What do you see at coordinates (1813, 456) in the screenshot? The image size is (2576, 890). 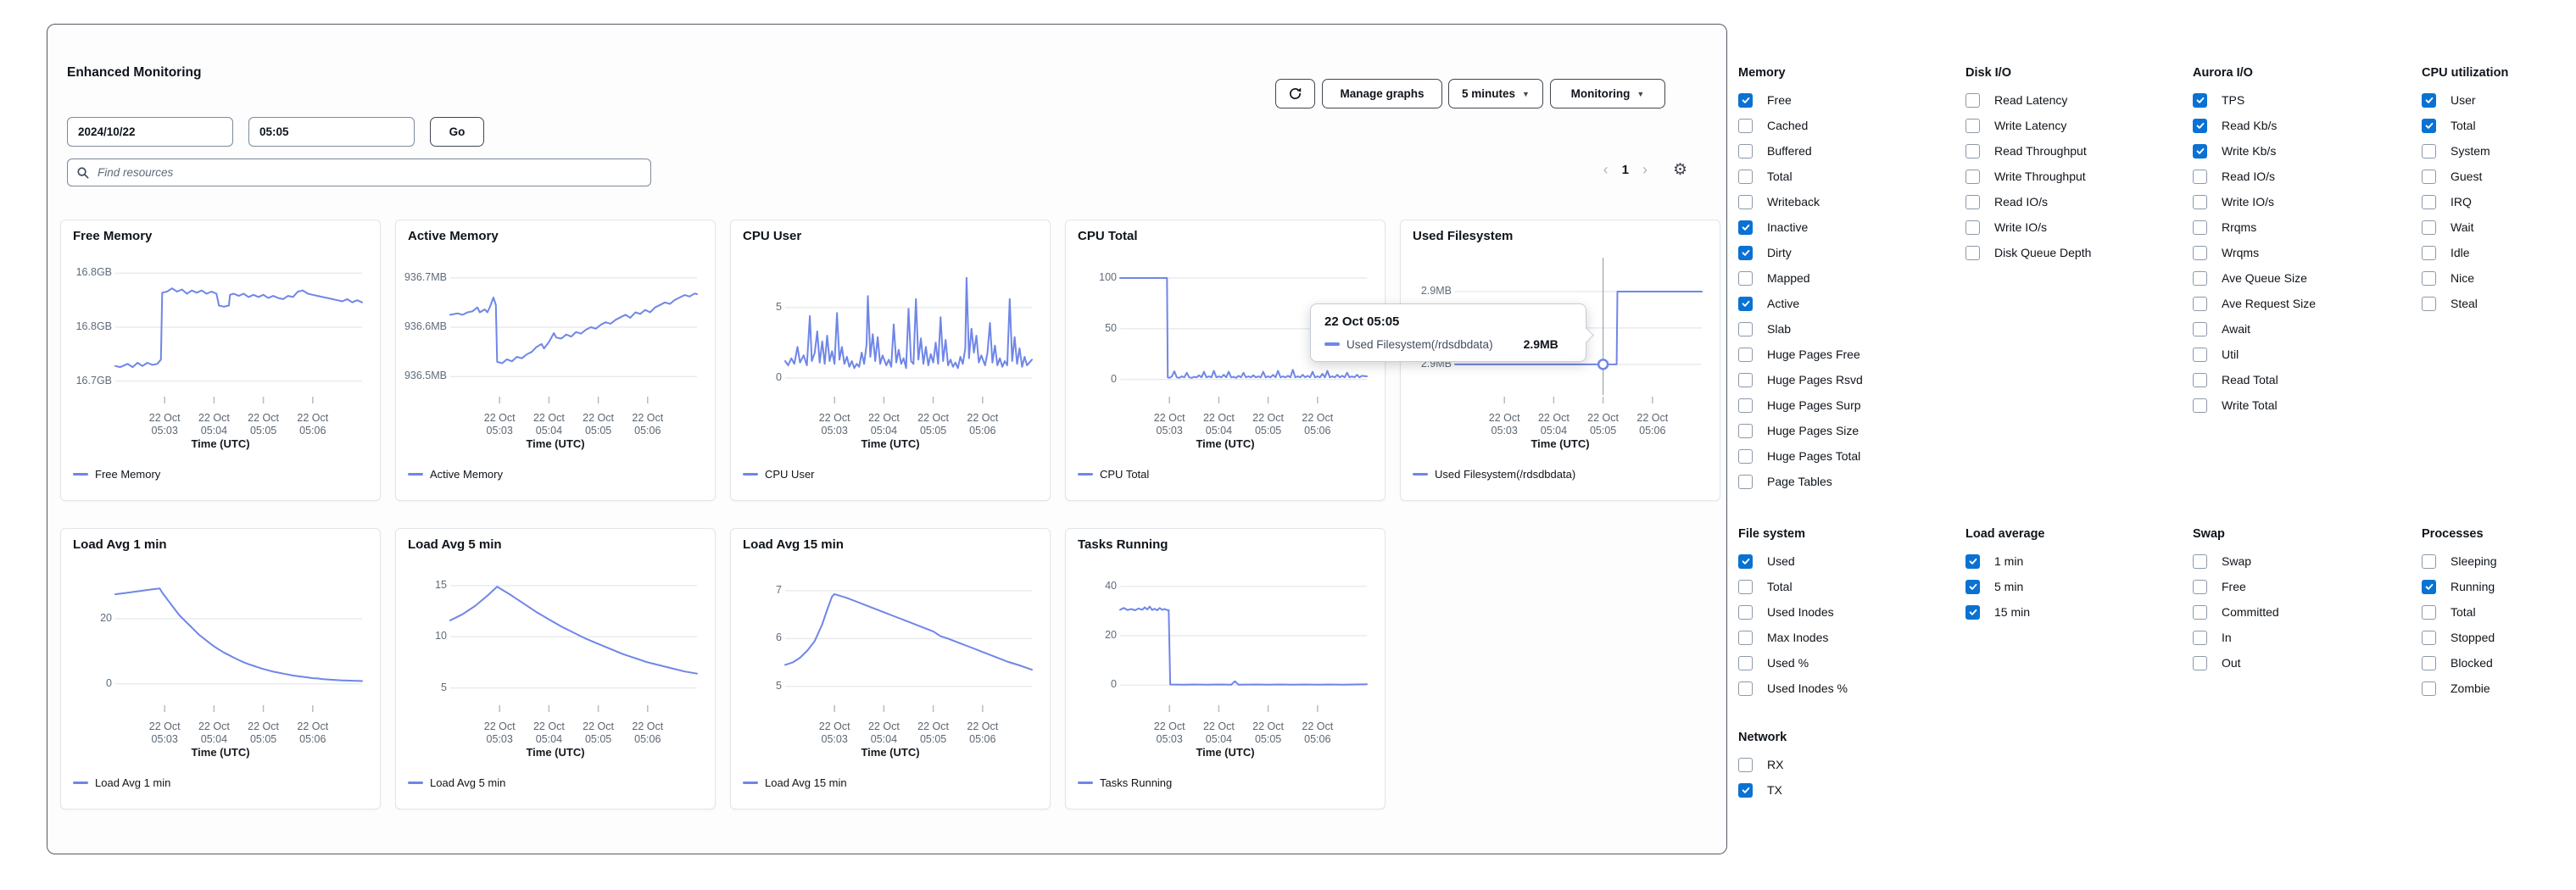 I see `metric-label: Huge Pages Total` at bounding box center [1813, 456].